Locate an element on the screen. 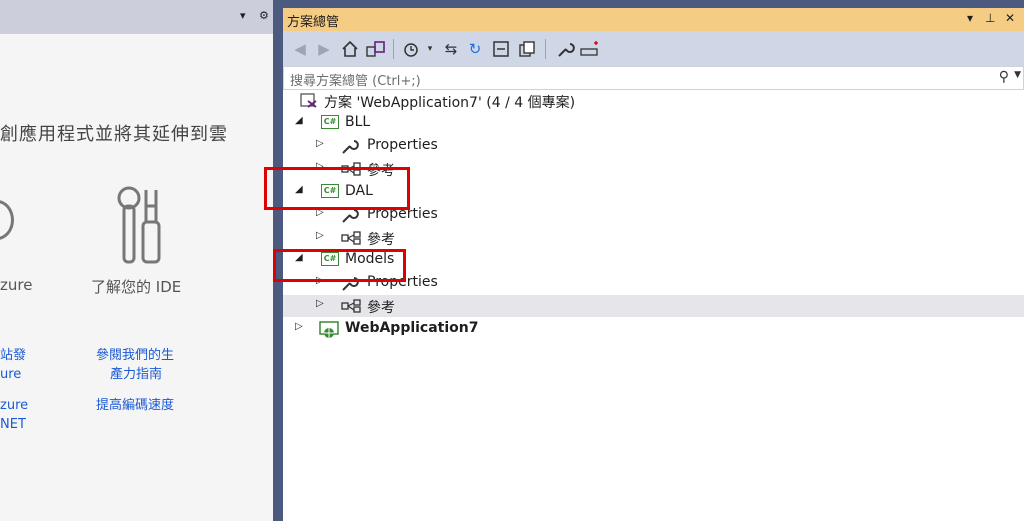 The image size is (1024, 521). productivity-guide-link-line1: 參閱我們的生 is located at coordinates (135, 355).